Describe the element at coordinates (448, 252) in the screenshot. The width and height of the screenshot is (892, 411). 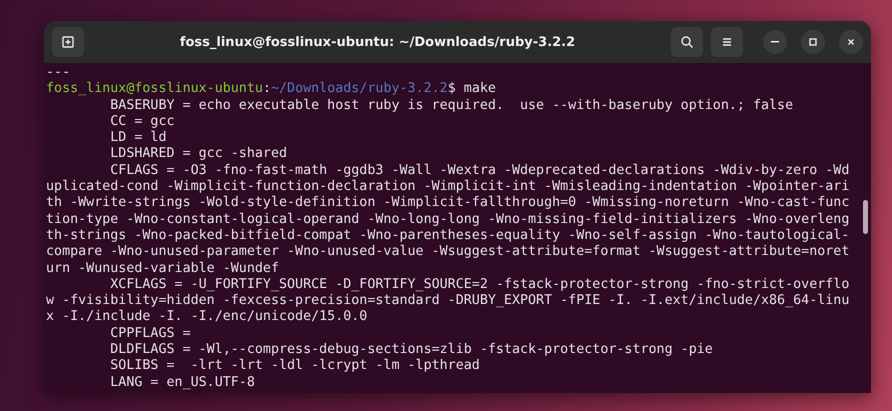
I see `output-line: compare -Wno-unused-parameter -Wno-unused-value -Wsuggest-attribute=format -Wsuggest-attribute=noret` at that location.